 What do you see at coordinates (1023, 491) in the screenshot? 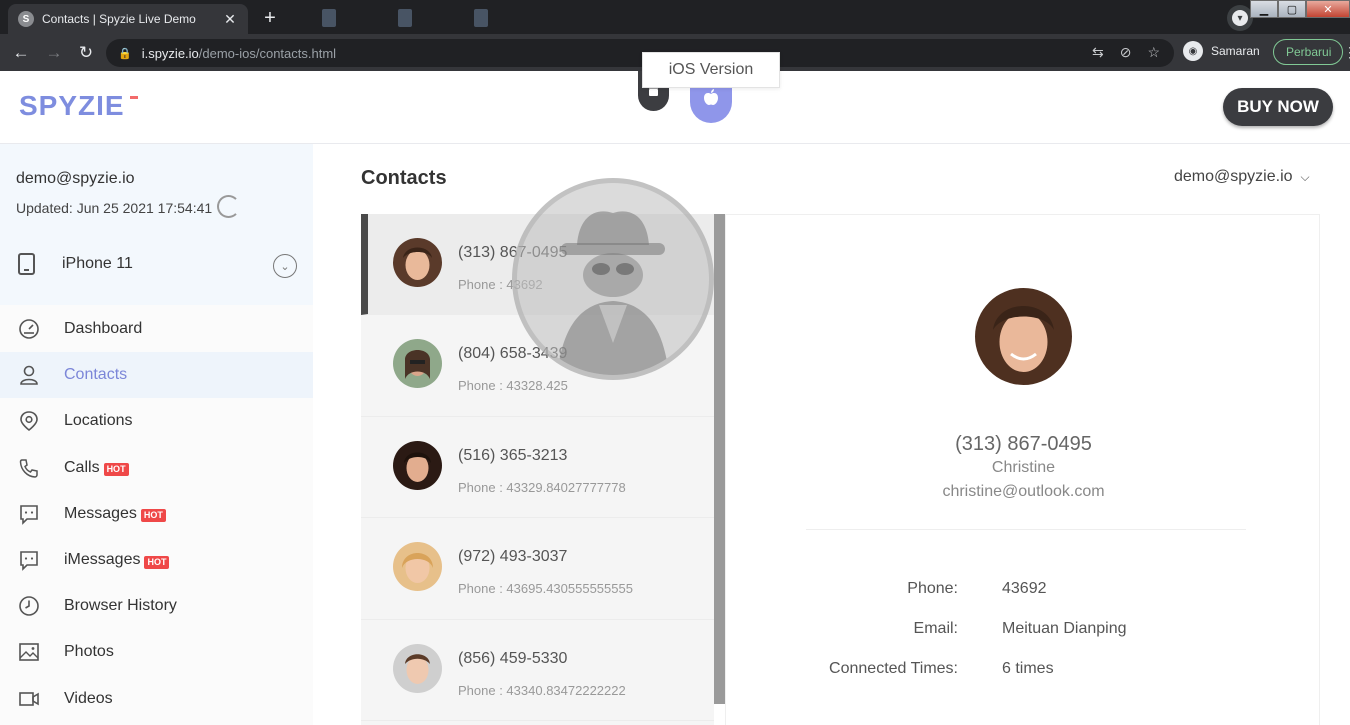
I see `contact-detail-email: christine@outlook.com` at bounding box center [1023, 491].